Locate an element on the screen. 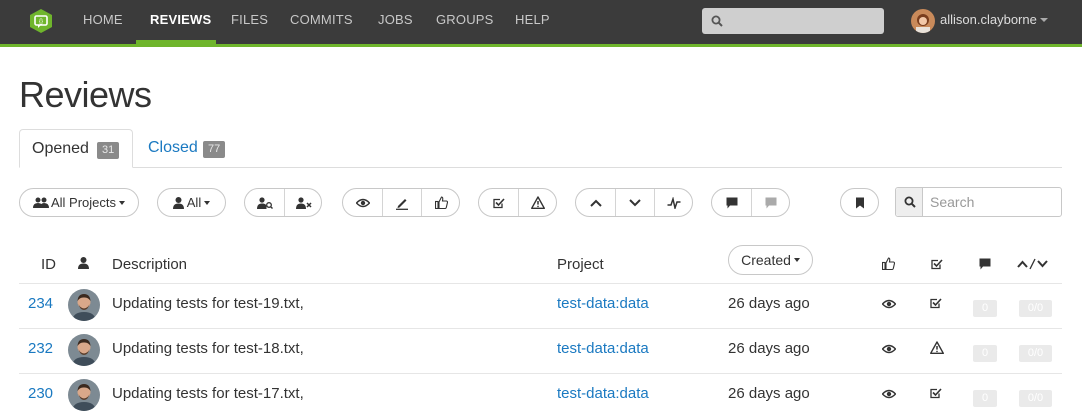 This screenshot has width=1082, height=418. nav-help: HELP is located at coordinates (532, 22).